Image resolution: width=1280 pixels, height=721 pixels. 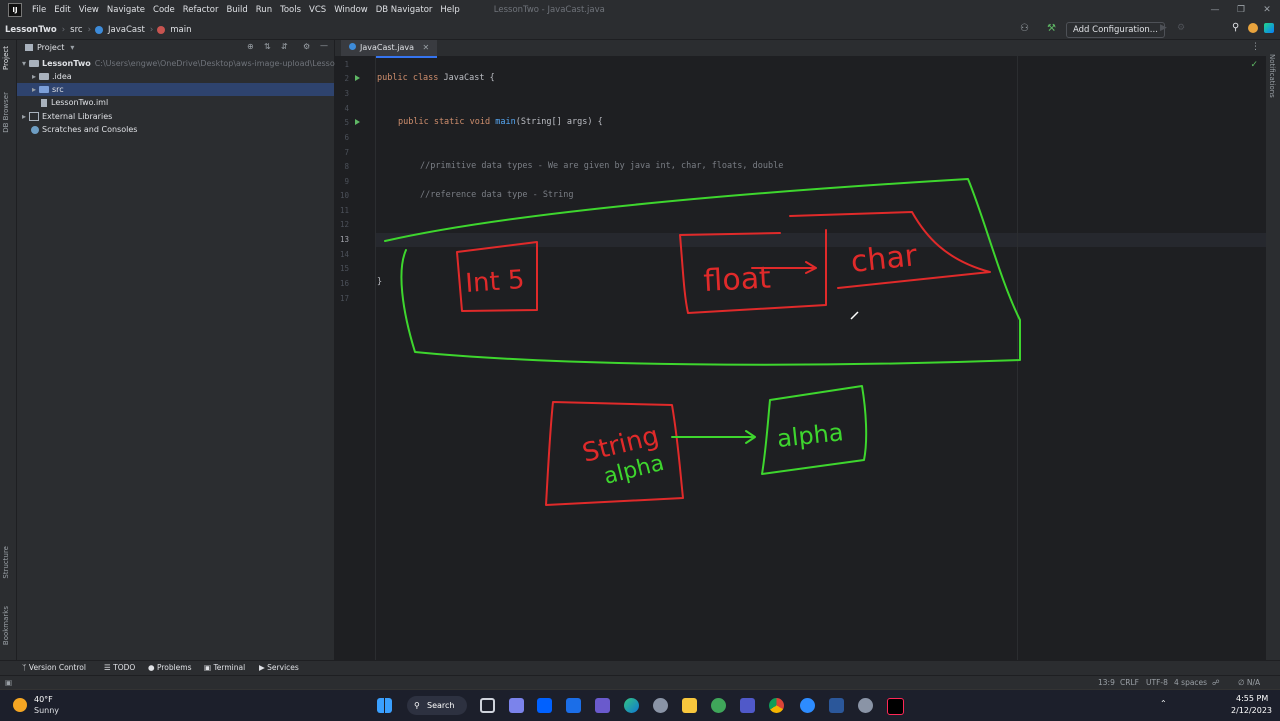 What do you see at coordinates (54, 667) in the screenshot?
I see `version-control-tool: ᛉ Version Control` at bounding box center [54, 667].